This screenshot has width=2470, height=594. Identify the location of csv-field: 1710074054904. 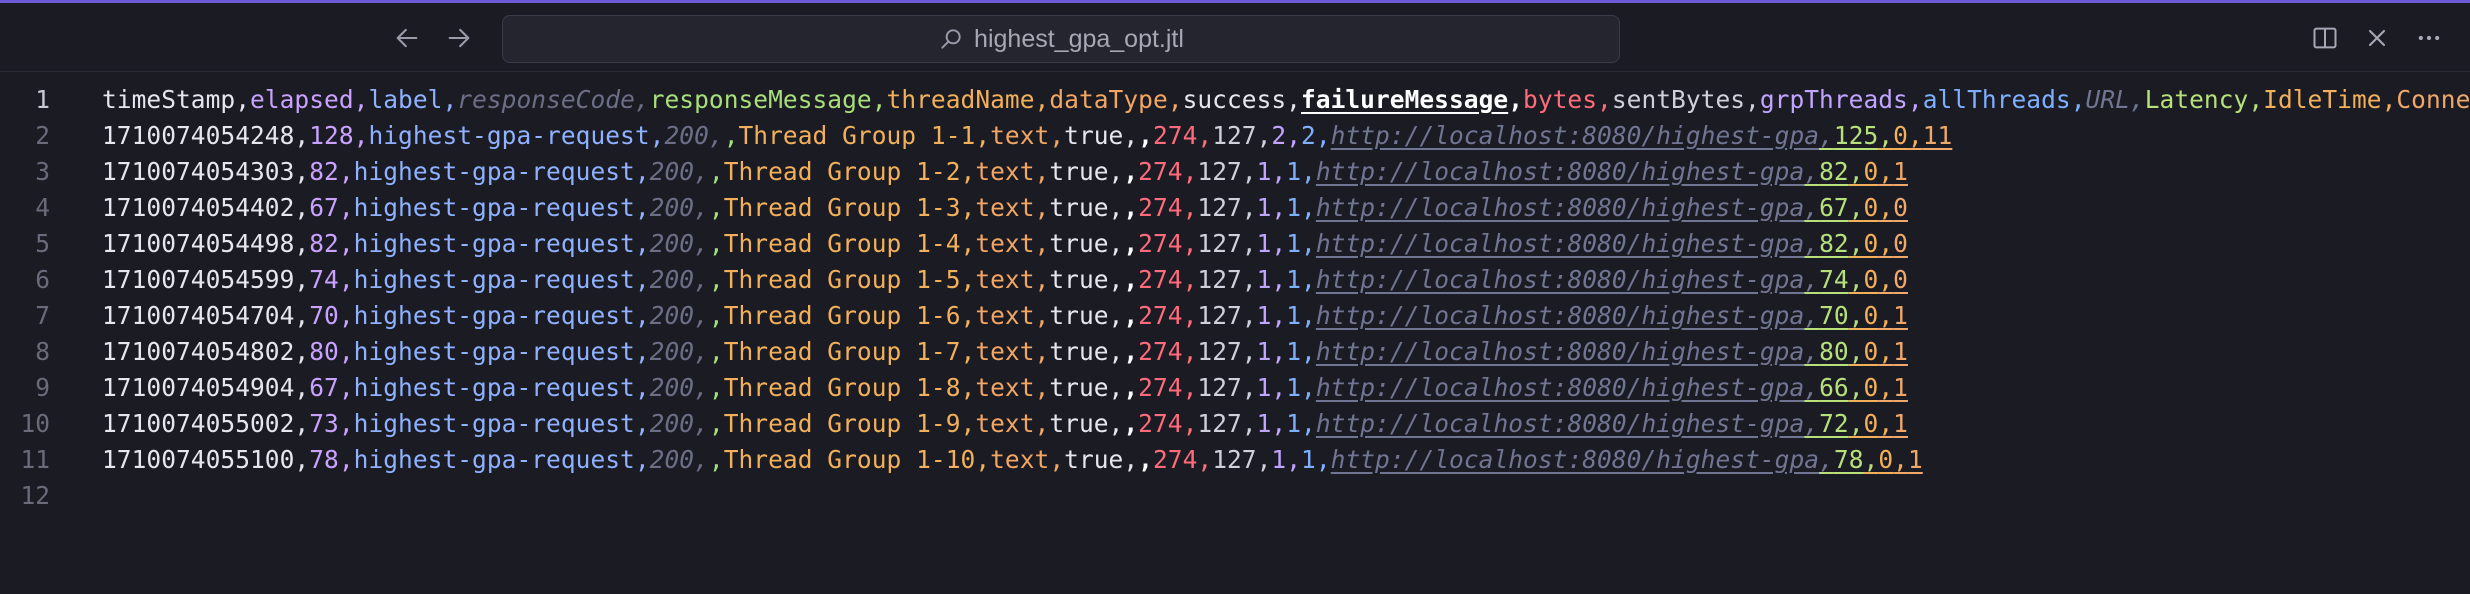
(198, 387).